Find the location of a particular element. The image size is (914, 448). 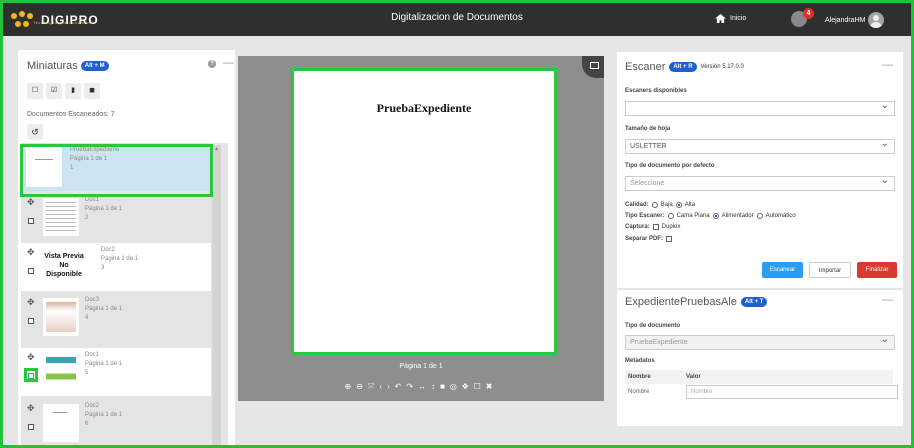

thumbnail-item: ✥ Doc1 Página 1 de 1 2 is located at coordinates (116, 217).